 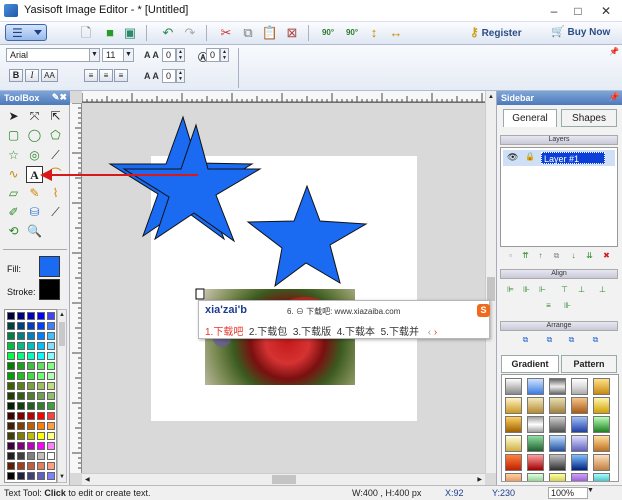 I want to click on distribute-icon: ≡, so click(x=548, y=305).